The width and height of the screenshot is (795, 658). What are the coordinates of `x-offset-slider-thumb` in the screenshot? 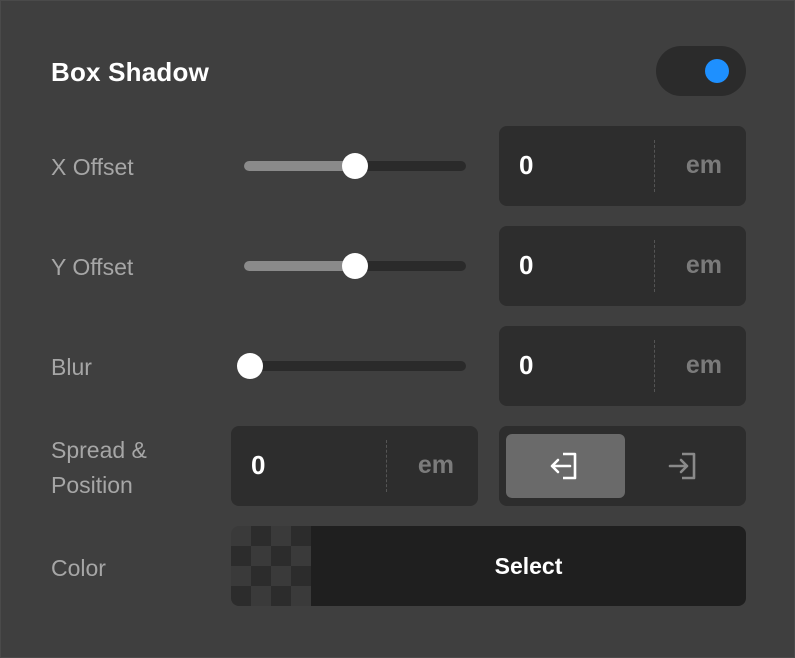 It's located at (355, 166).